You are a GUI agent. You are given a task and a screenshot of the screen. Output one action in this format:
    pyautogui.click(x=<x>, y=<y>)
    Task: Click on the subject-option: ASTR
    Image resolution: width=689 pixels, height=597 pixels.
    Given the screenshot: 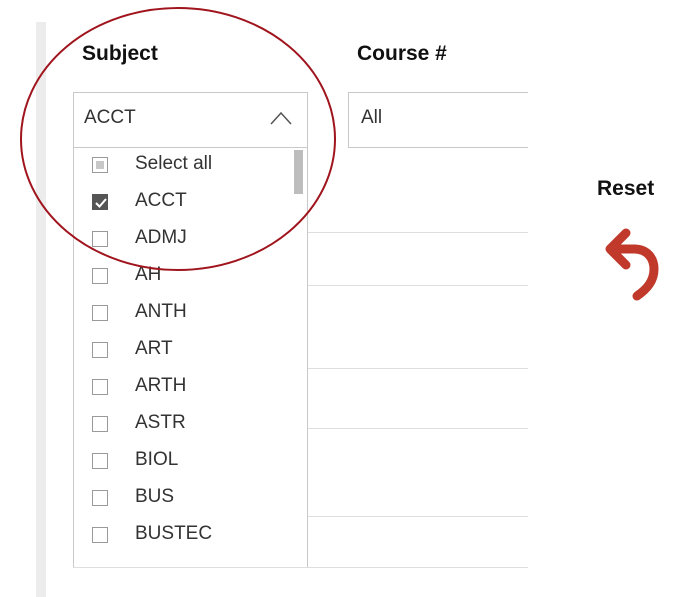 What is the action you would take?
    pyautogui.click(x=179, y=427)
    